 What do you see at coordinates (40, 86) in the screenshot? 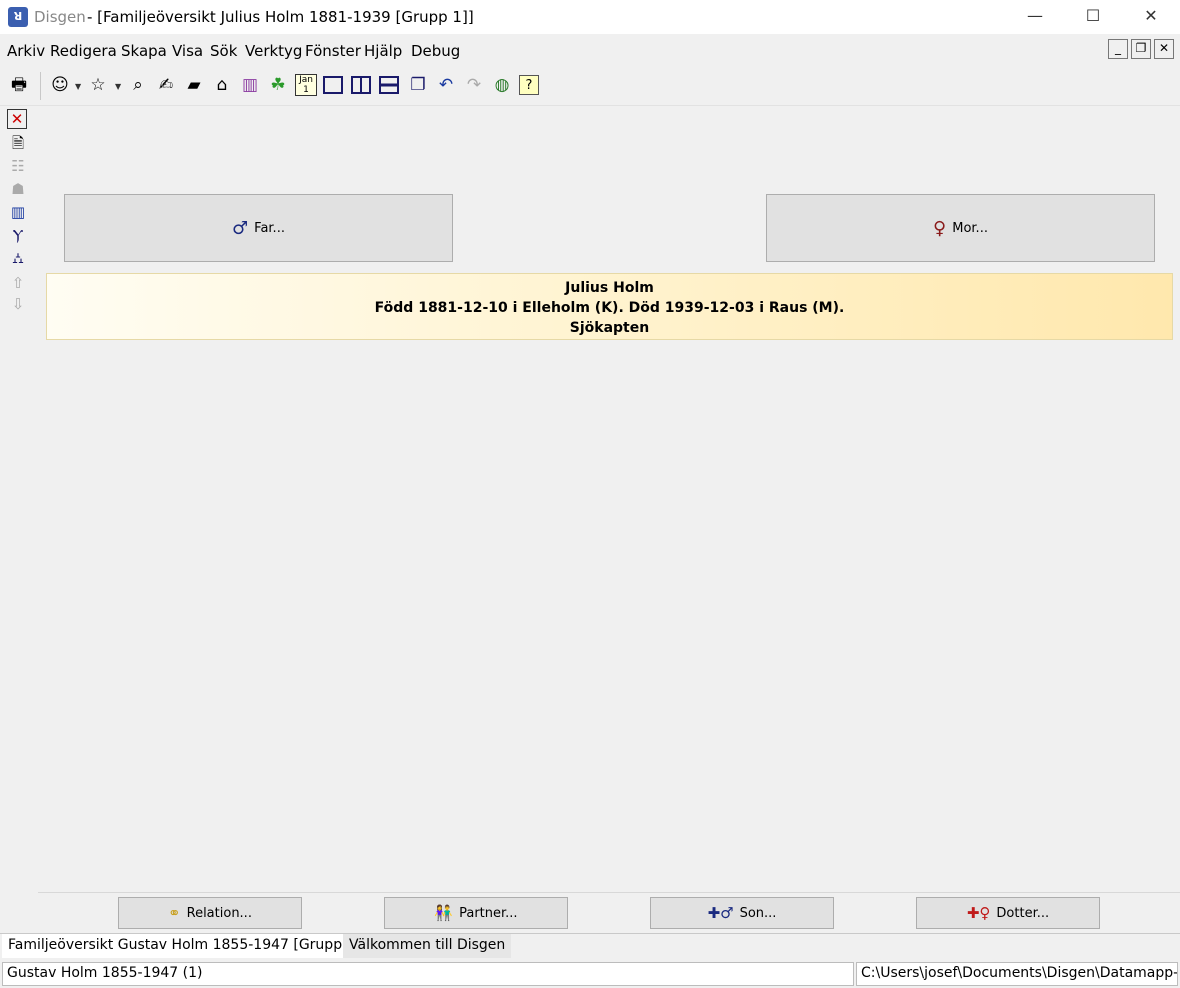
I see `toolbar-separator` at bounding box center [40, 86].